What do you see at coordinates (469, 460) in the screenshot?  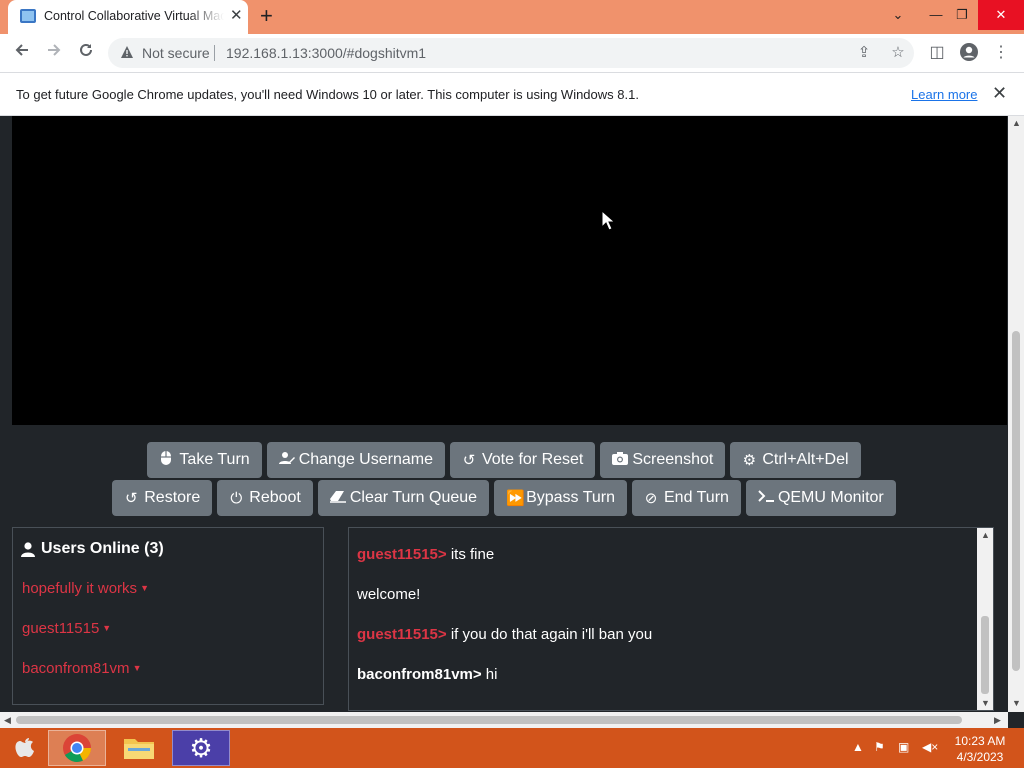 I see `undo-icon: ↺` at bounding box center [469, 460].